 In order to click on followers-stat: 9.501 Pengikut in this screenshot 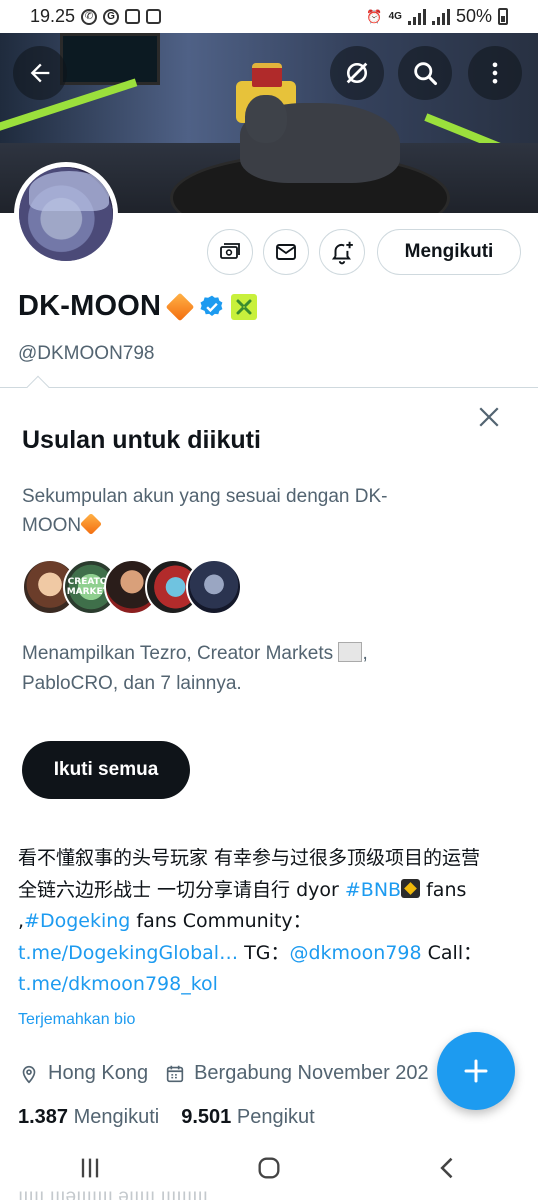, I will do `click(247, 1117)`.